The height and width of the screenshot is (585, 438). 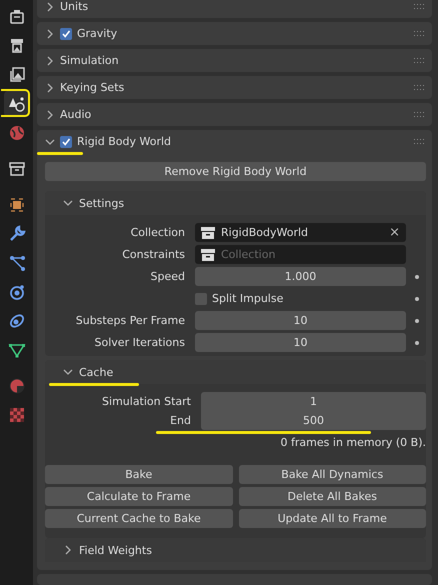 What do you see at coordinates (353, 442) in the screenshot?
I see `cache-info-text: 0 frames in memory (0 B).` at bounding box center [353, 442].